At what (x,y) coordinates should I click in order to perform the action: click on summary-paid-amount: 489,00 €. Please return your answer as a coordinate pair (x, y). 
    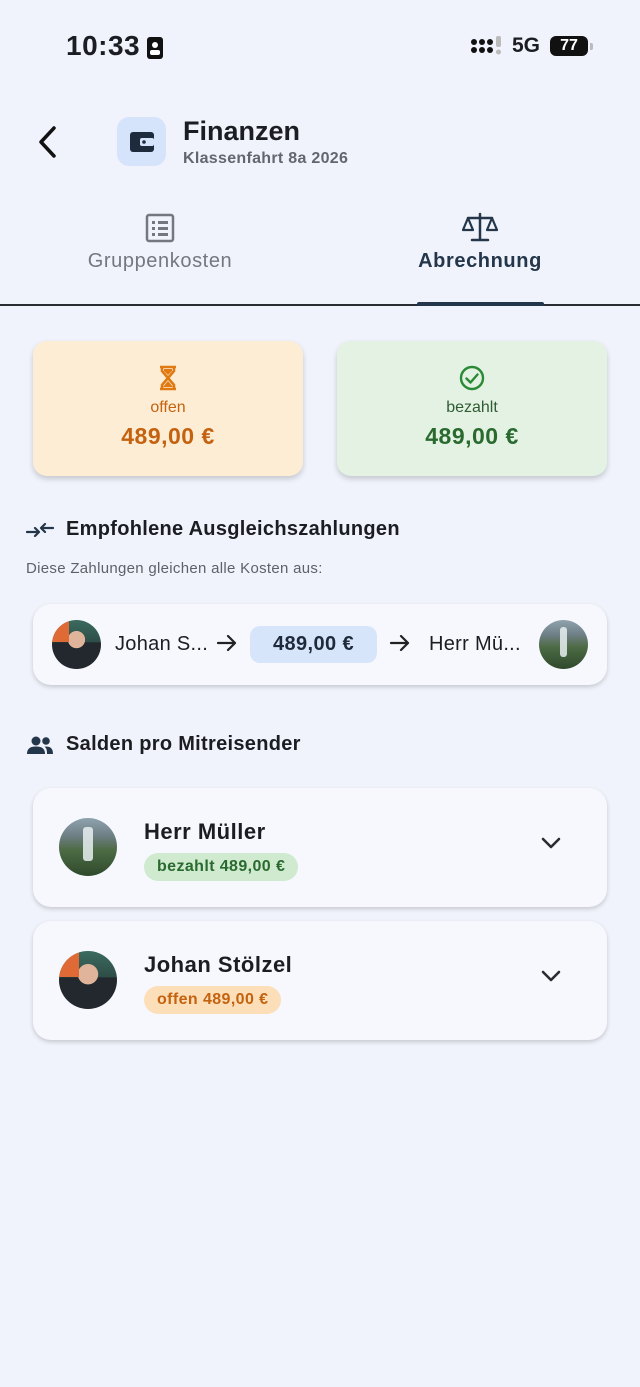
    Looking at the image, I should click on (472, 436).